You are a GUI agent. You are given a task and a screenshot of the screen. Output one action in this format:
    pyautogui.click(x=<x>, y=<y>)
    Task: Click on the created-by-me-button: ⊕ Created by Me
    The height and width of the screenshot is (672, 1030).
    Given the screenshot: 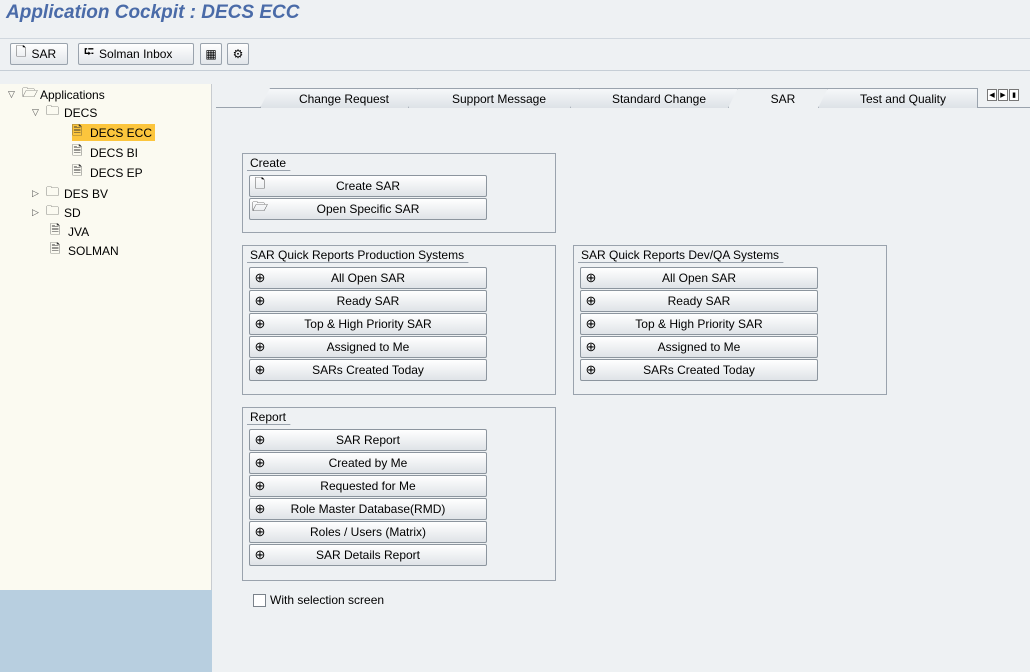 What is the action you would take?
    pyautogui.click(x=368, y=463)
    